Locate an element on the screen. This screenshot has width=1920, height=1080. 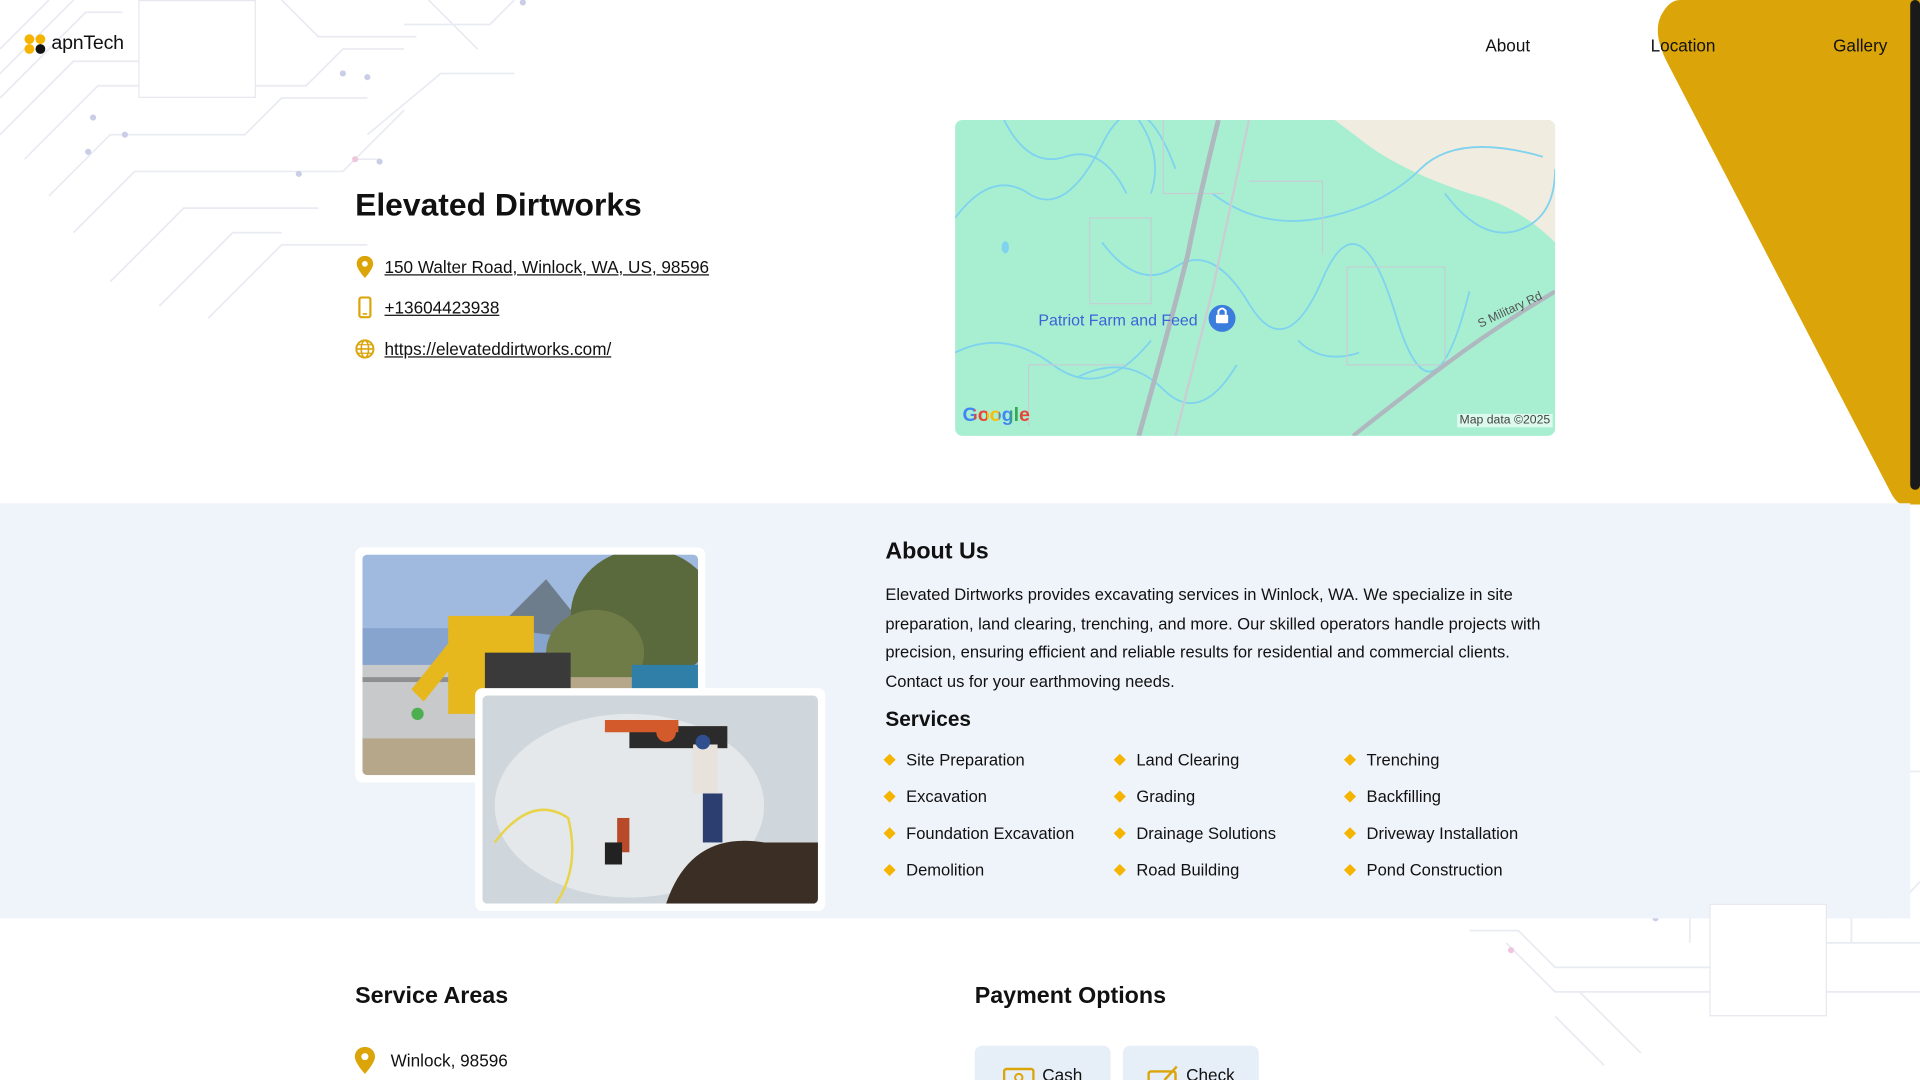
service-item: Trenching is located at coordinates (1391, 760).